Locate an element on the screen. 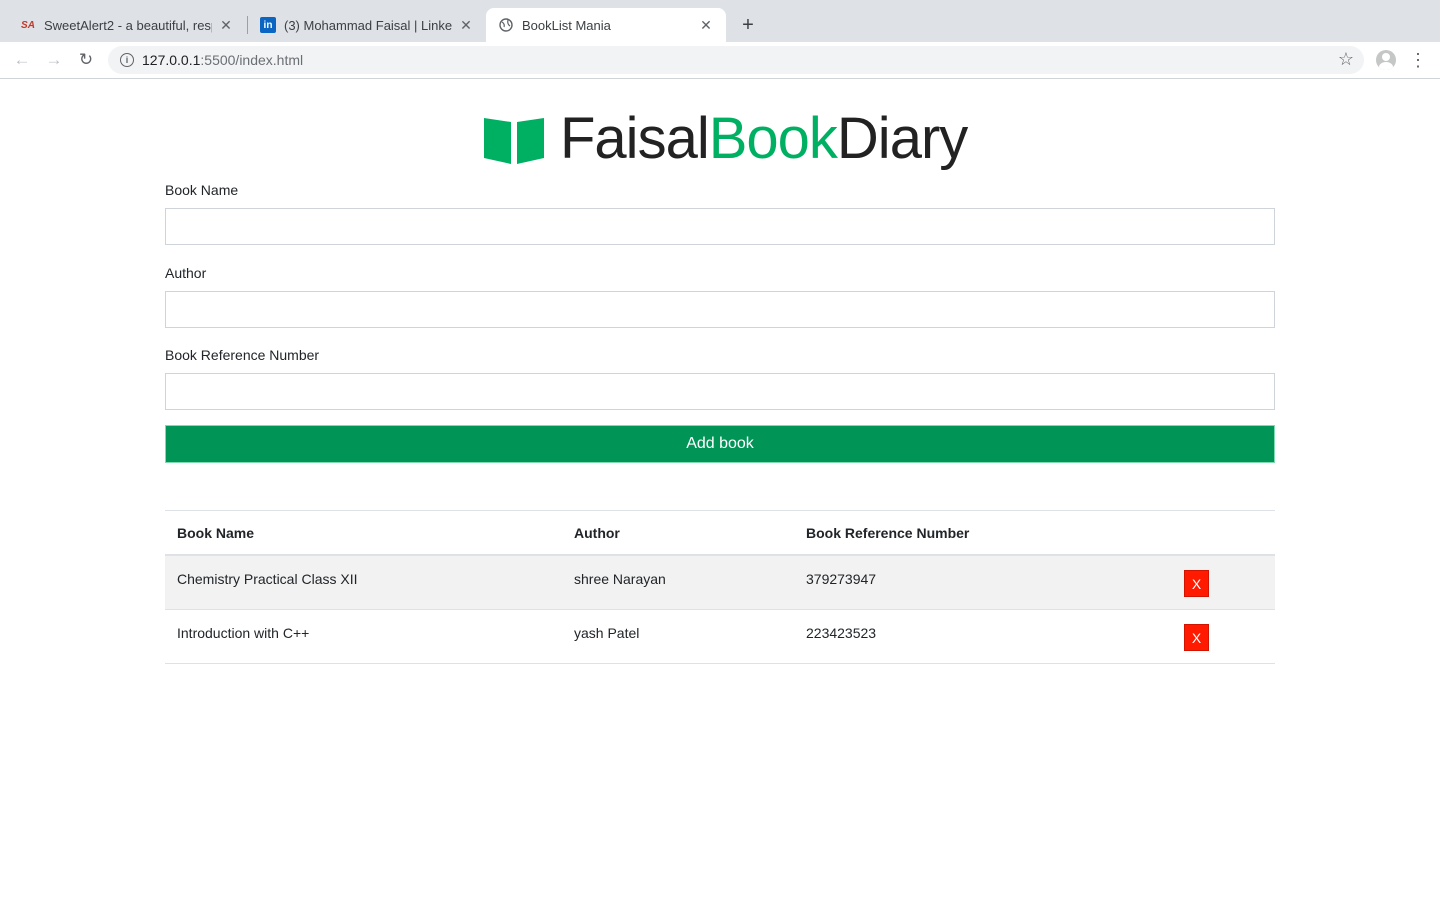 The height and width of the screenshot is (900, 1440). book-icon is located at coordinates (514, 141).